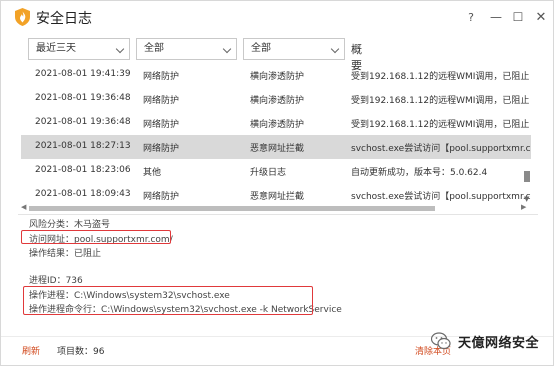 This screenshot has height=366, width=554. What do you see at coordinates (83, 146) in the screenshot?
I see `row-time: 2021-08-01 18:27:13` at bounding box center [83, 146].